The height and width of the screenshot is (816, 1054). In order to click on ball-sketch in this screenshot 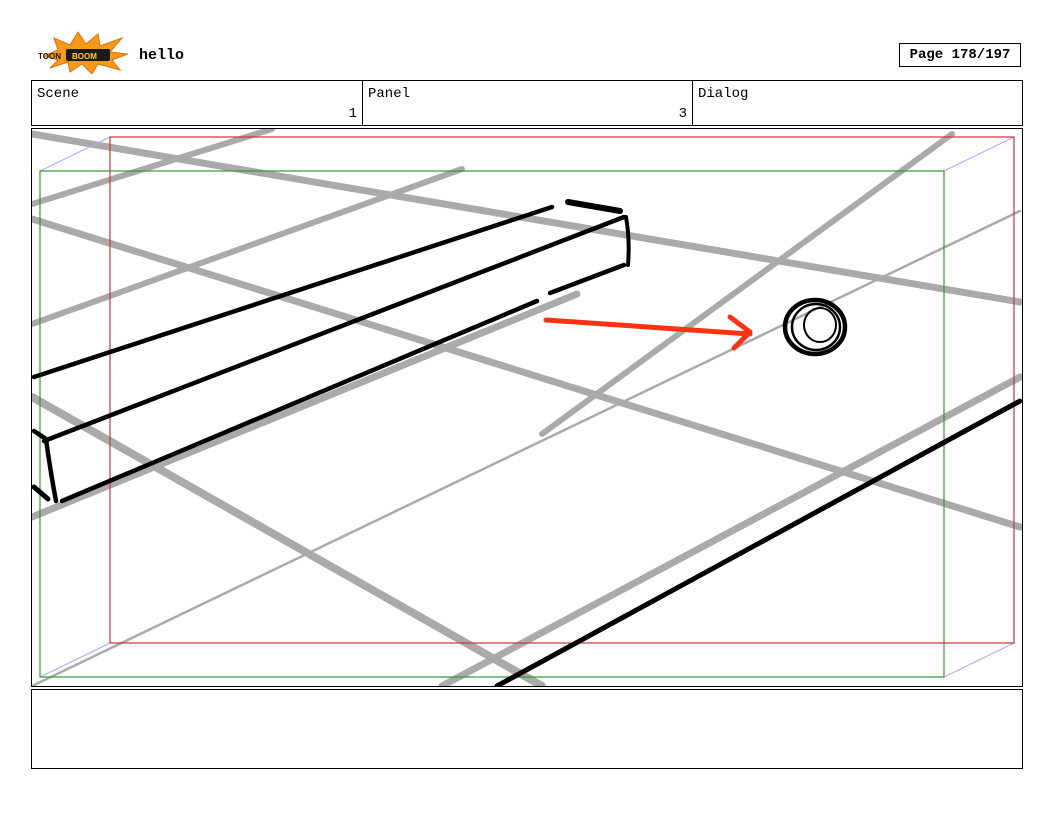, I will do `click(815, 327)`.